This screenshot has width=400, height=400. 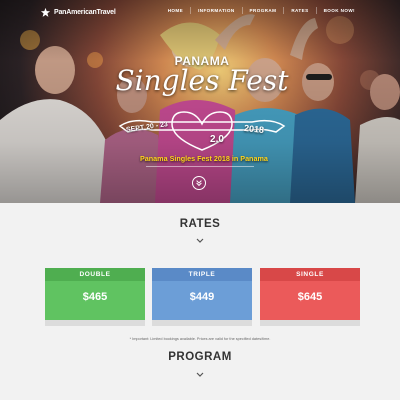 I want to click on site-logo: PanAmericanTravel, so click(x=78, y=12).